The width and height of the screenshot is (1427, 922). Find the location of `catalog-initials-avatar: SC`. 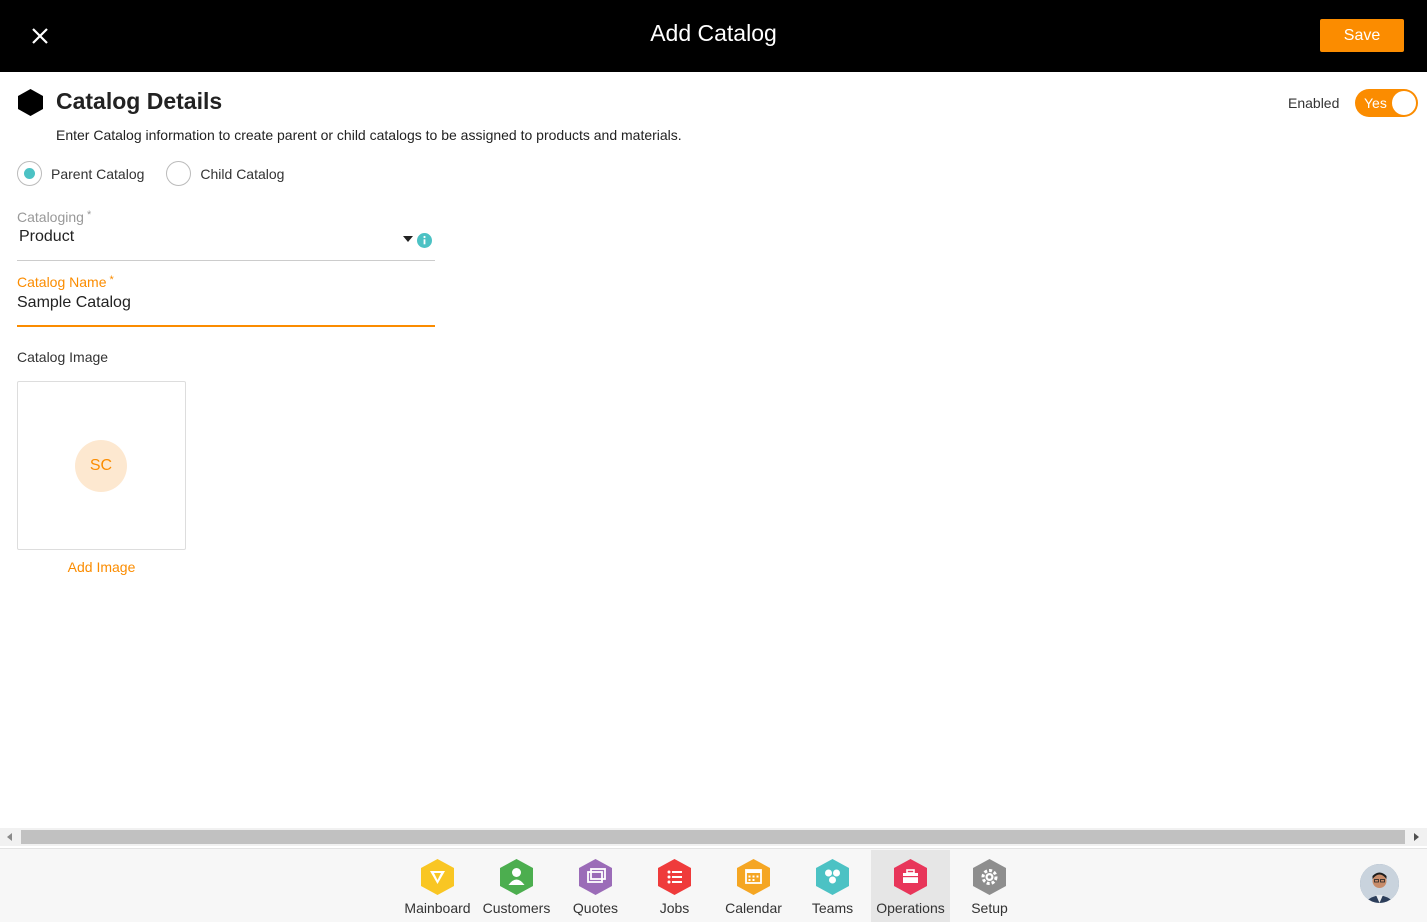

catalog-initials-avatar: SC is located at coordinates (101, 466).